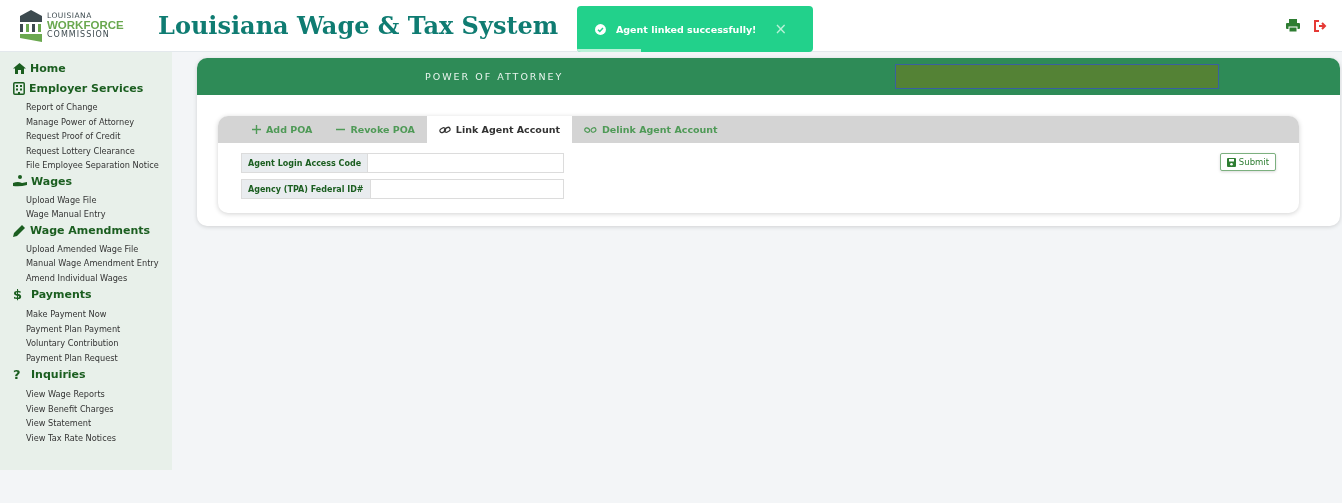 The image size is (1342, 503). What do you see at coordinates (92, 394) in the screenshot?
I see `nav-link: View Wage Reports` at bounding box center [92, 394].